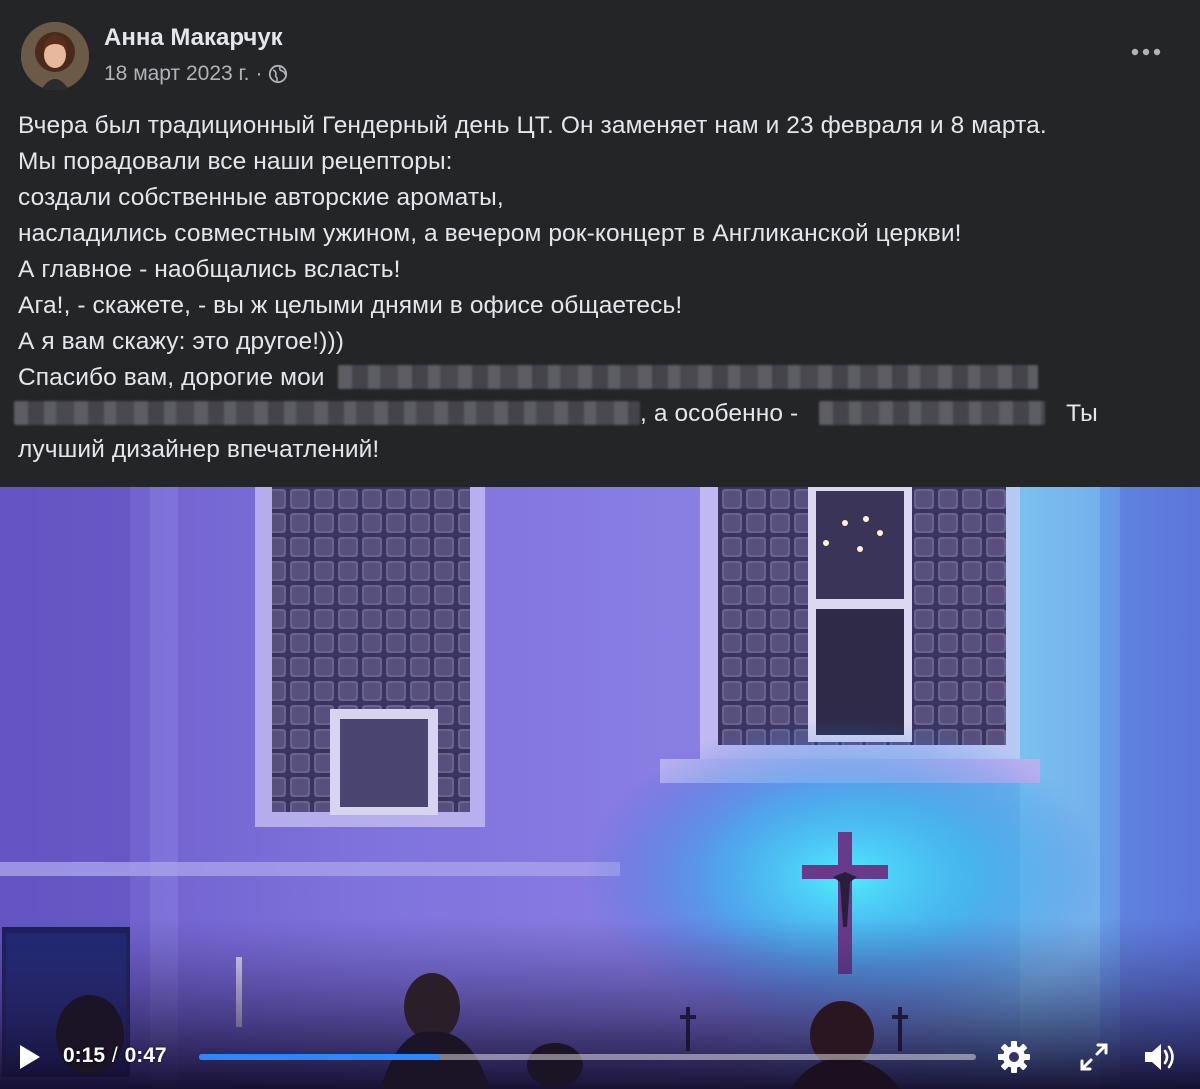 This screenshot has height=1089, width=1200. Describe the element at coordinates (55, 56) in the screenshot. I see `author-avatar` at that location.